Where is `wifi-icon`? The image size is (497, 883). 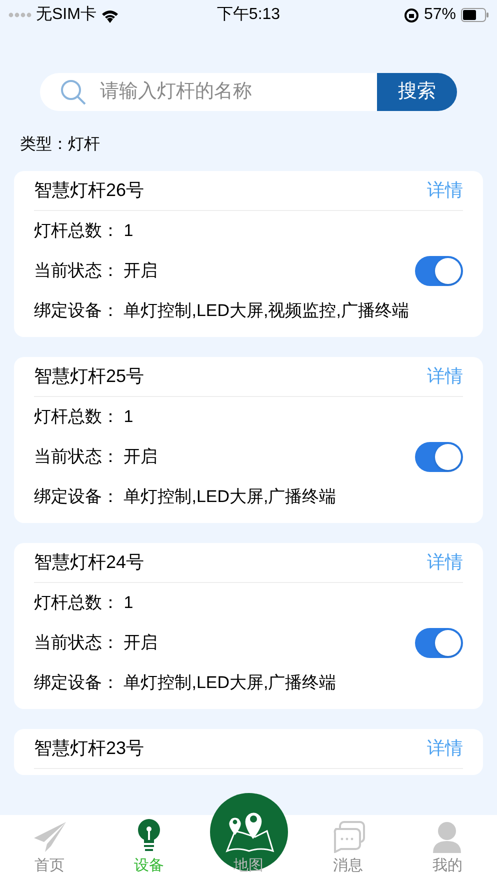
wifi-icon is located at coordinates (110, 15).